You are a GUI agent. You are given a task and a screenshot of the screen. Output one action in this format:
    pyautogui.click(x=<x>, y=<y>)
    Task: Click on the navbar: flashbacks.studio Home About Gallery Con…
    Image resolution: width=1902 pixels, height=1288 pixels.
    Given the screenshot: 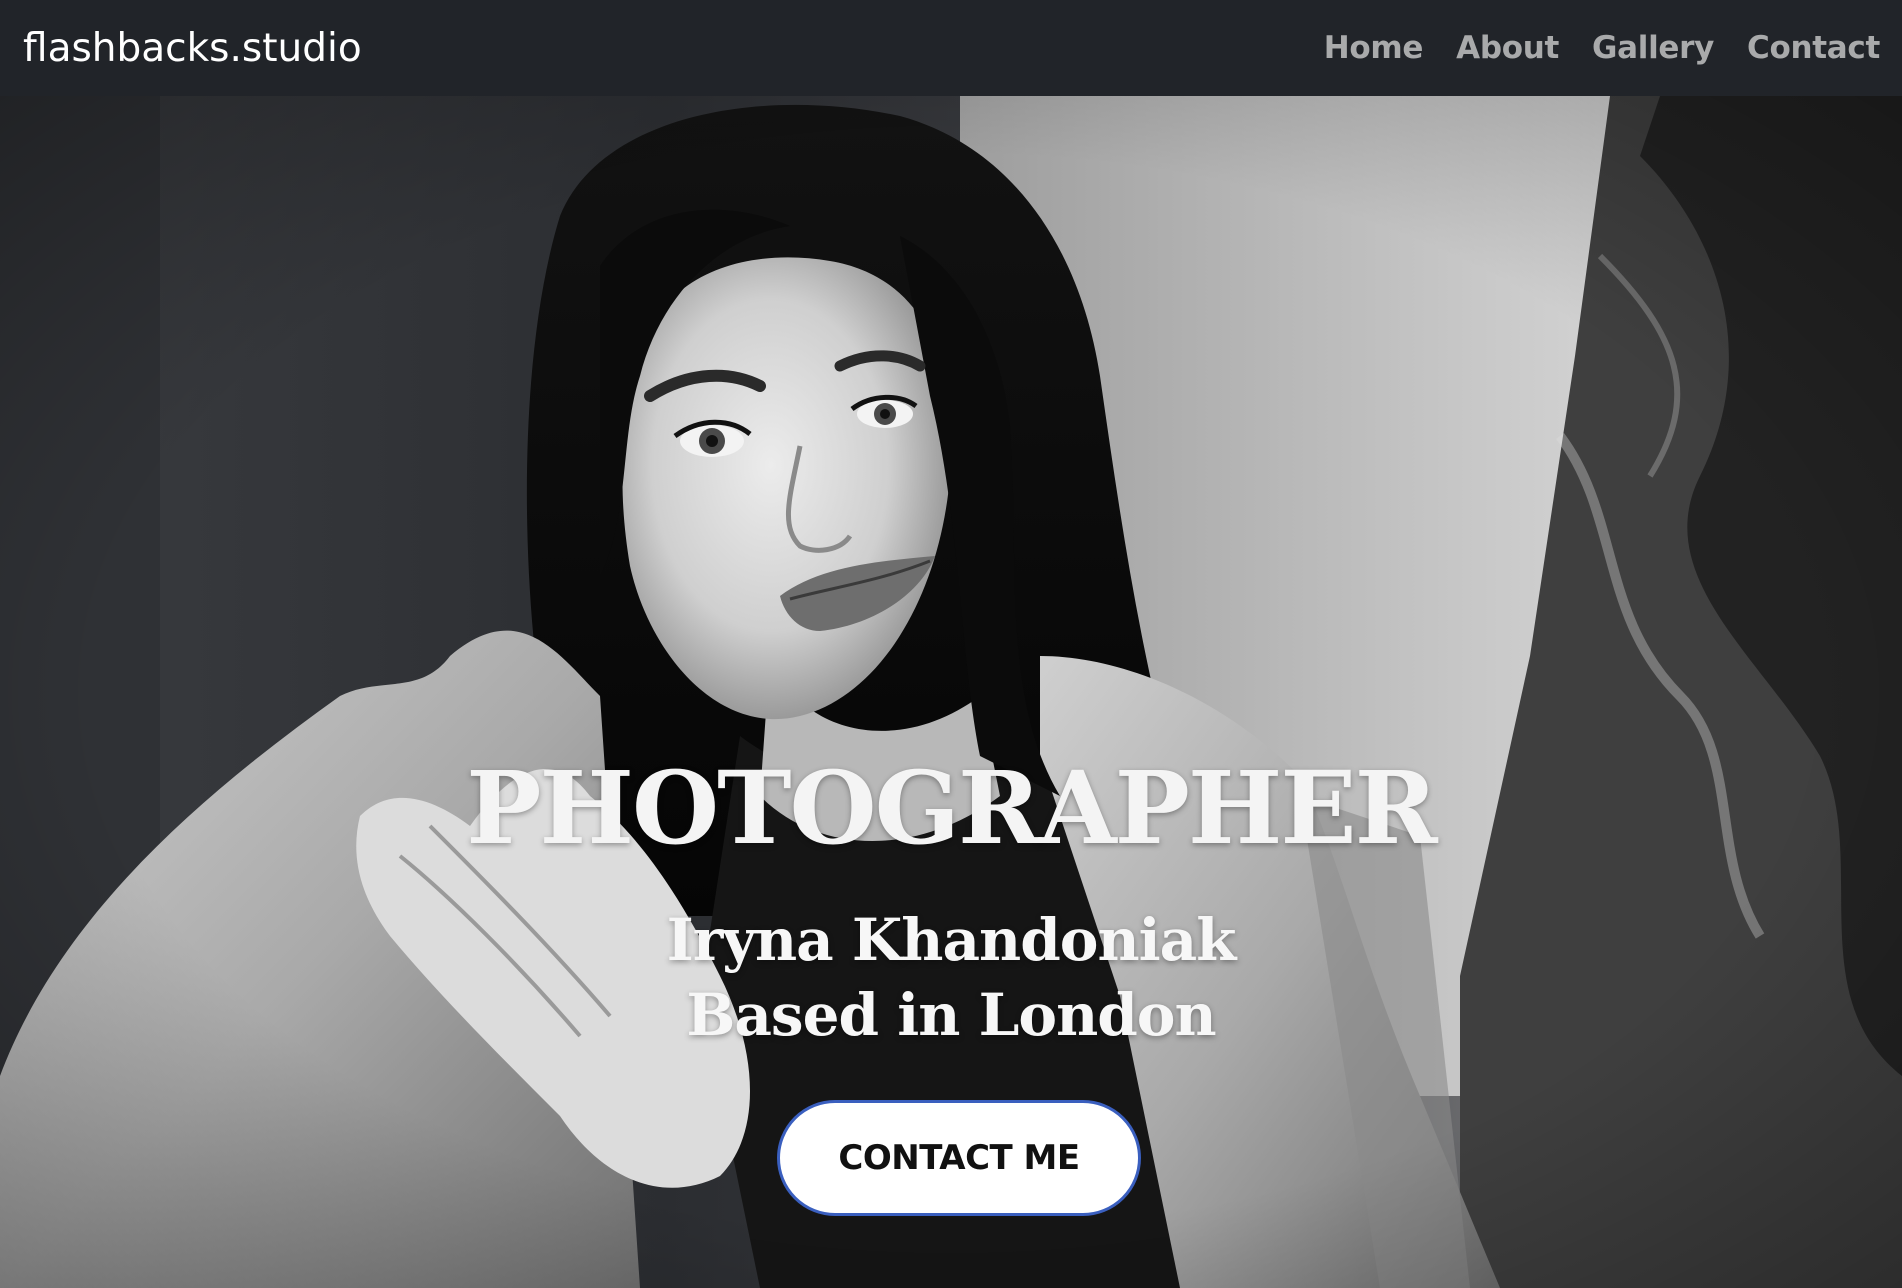 What is the action you would take?
    pyautogui.click(x=951, y=48)
    